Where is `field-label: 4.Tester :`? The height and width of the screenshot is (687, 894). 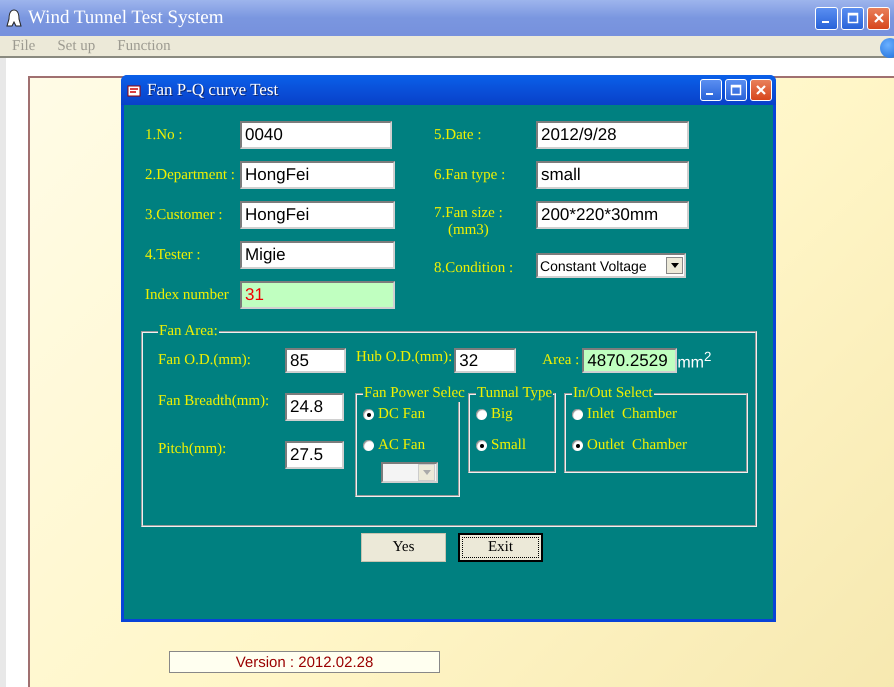 field-label: 4.Tester : is located at coordinates (173, 255).